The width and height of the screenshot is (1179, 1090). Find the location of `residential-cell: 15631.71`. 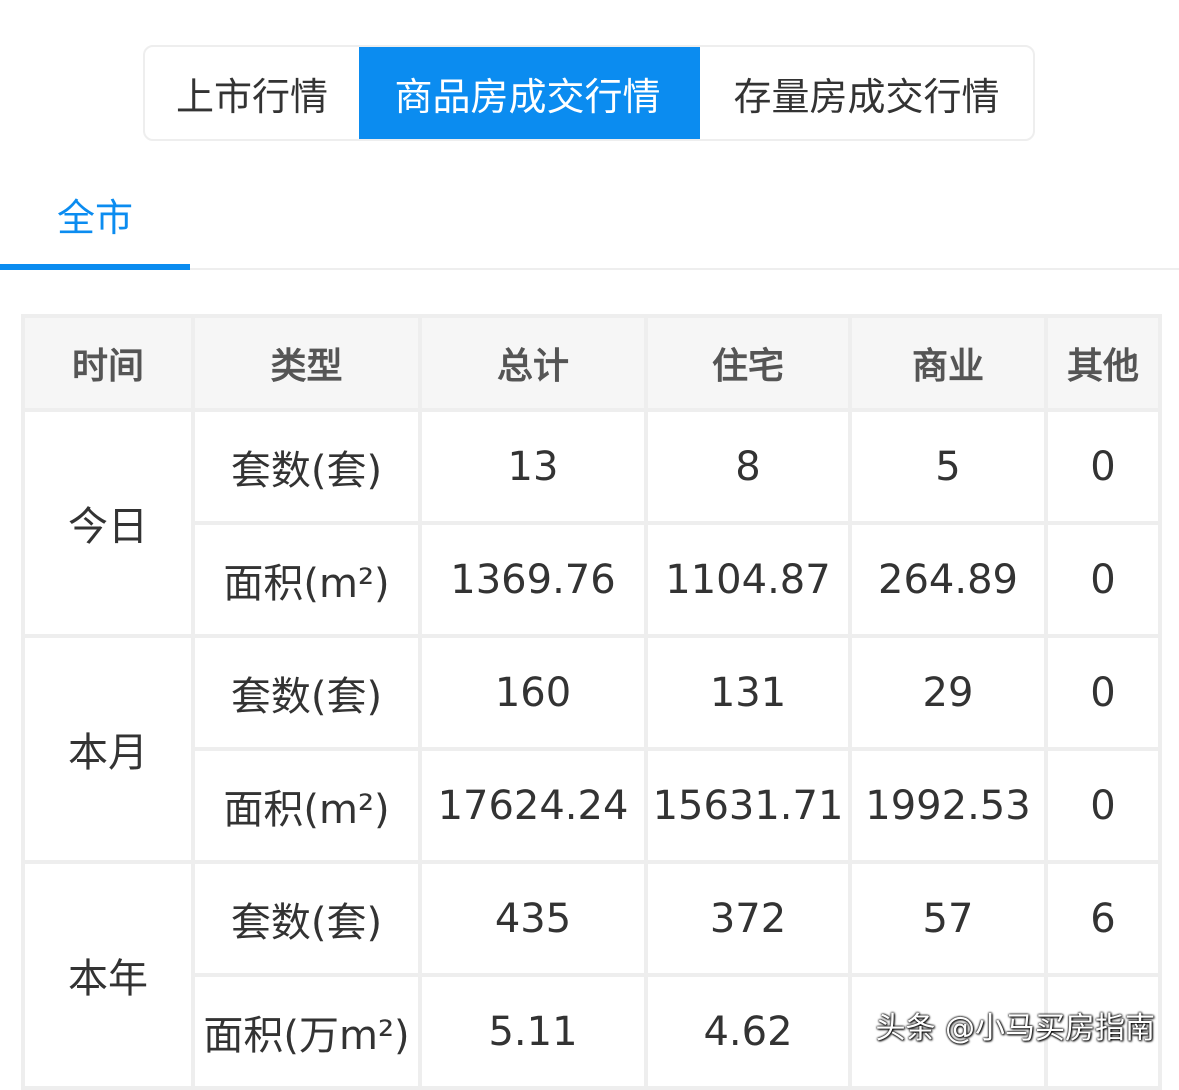

residential-cell: 15631.71 is located at coordinates (748, 805).